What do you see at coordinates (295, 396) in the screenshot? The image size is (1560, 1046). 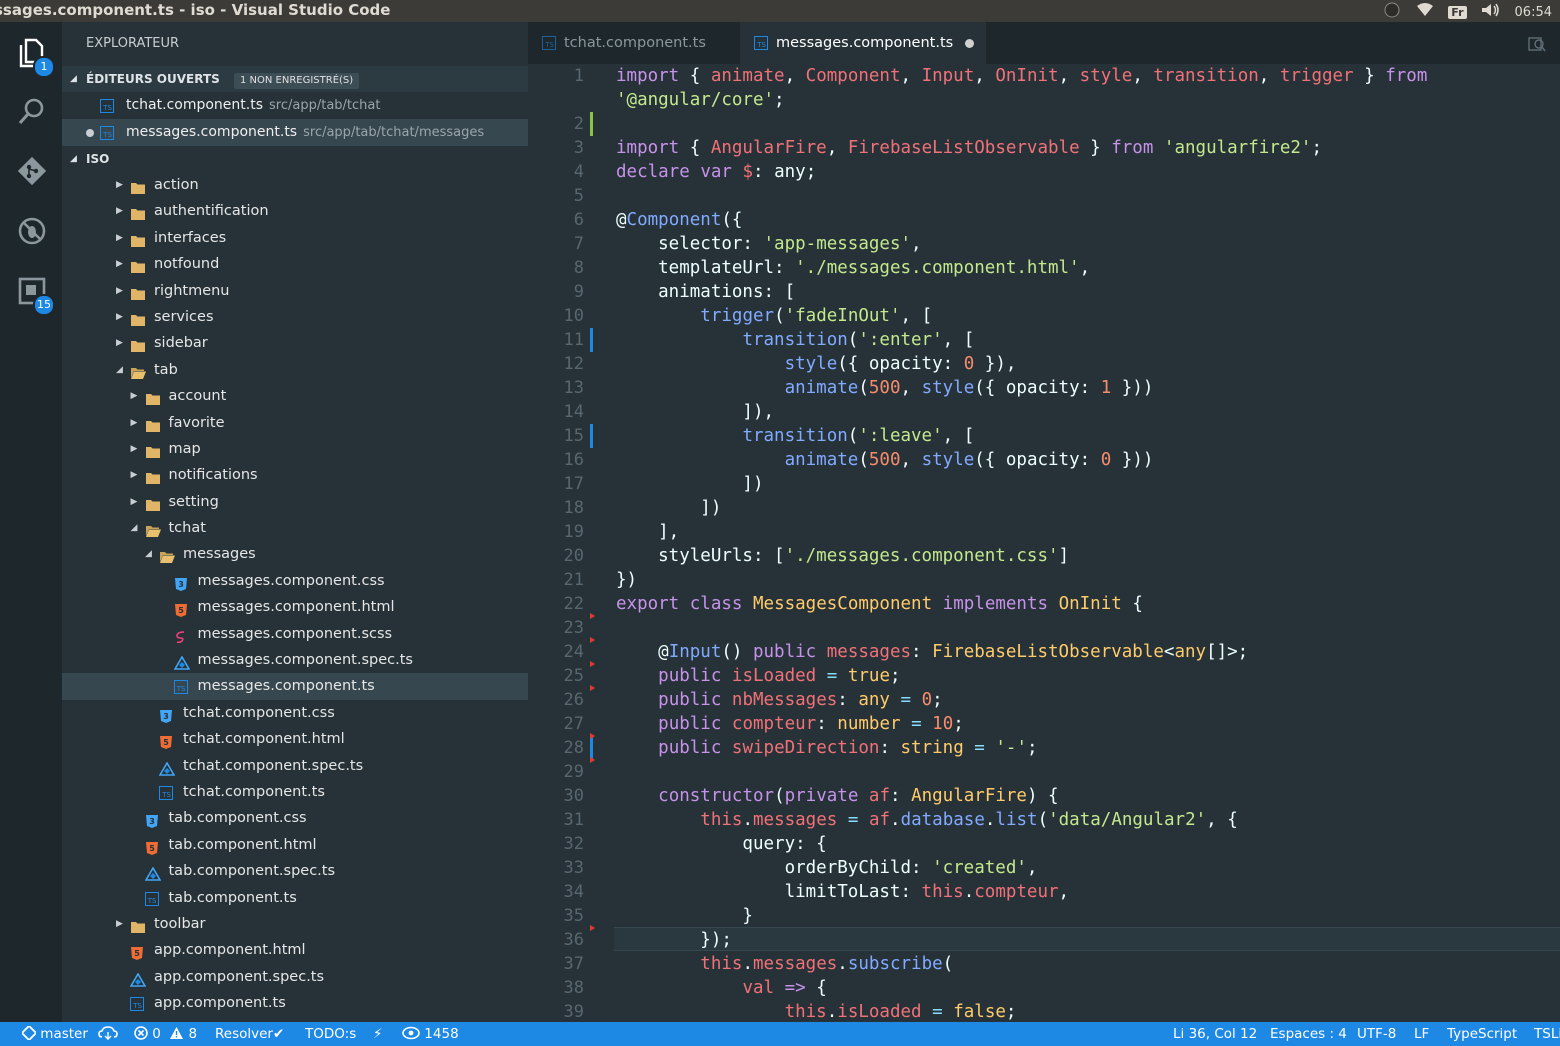 I see `tree-folder: ▶ account` at bounding box center [295, 396].